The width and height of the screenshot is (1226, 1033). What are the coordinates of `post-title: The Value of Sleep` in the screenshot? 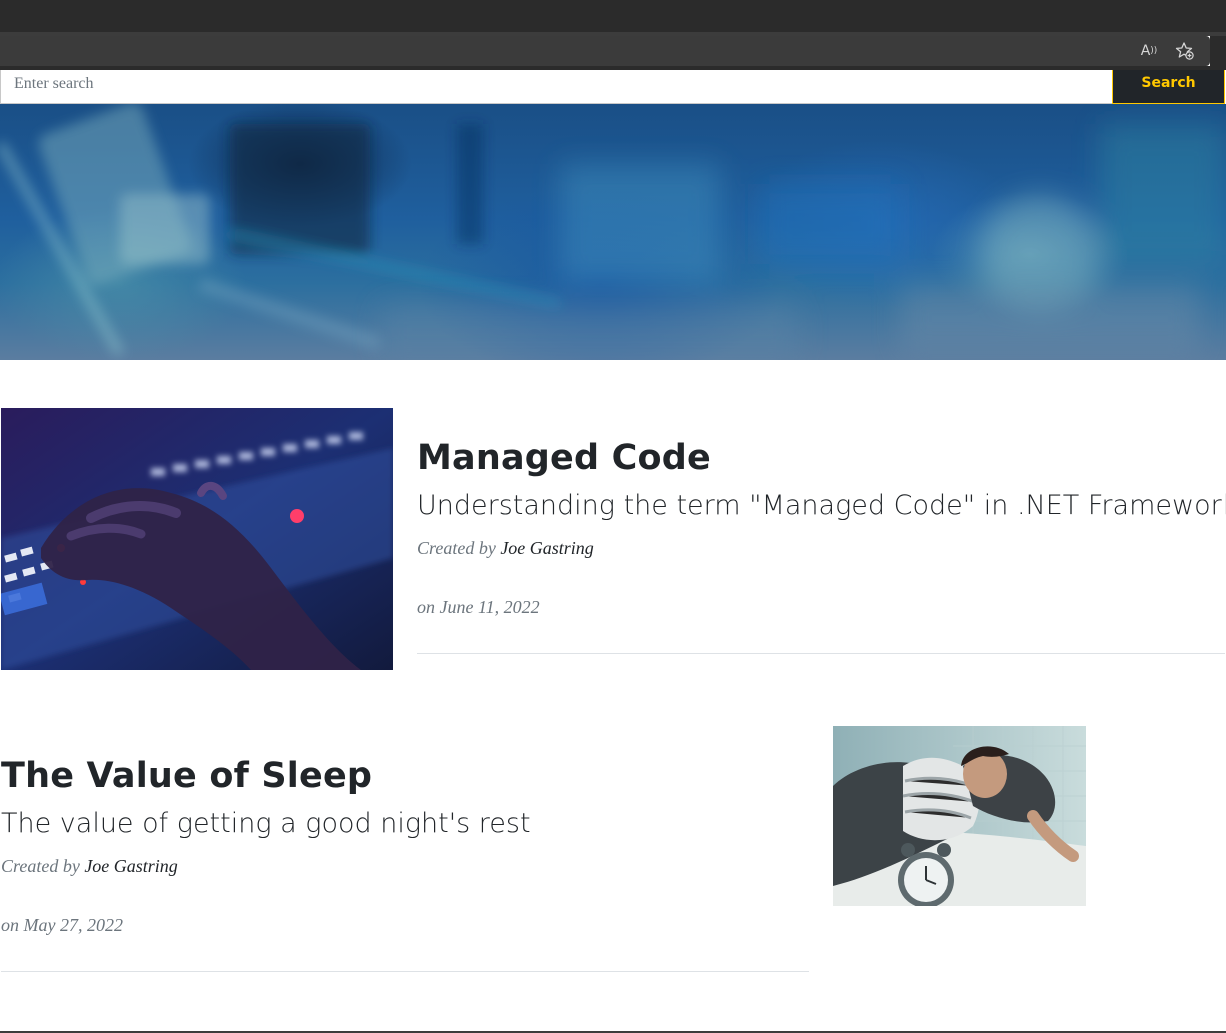 It's located at (186, 776).